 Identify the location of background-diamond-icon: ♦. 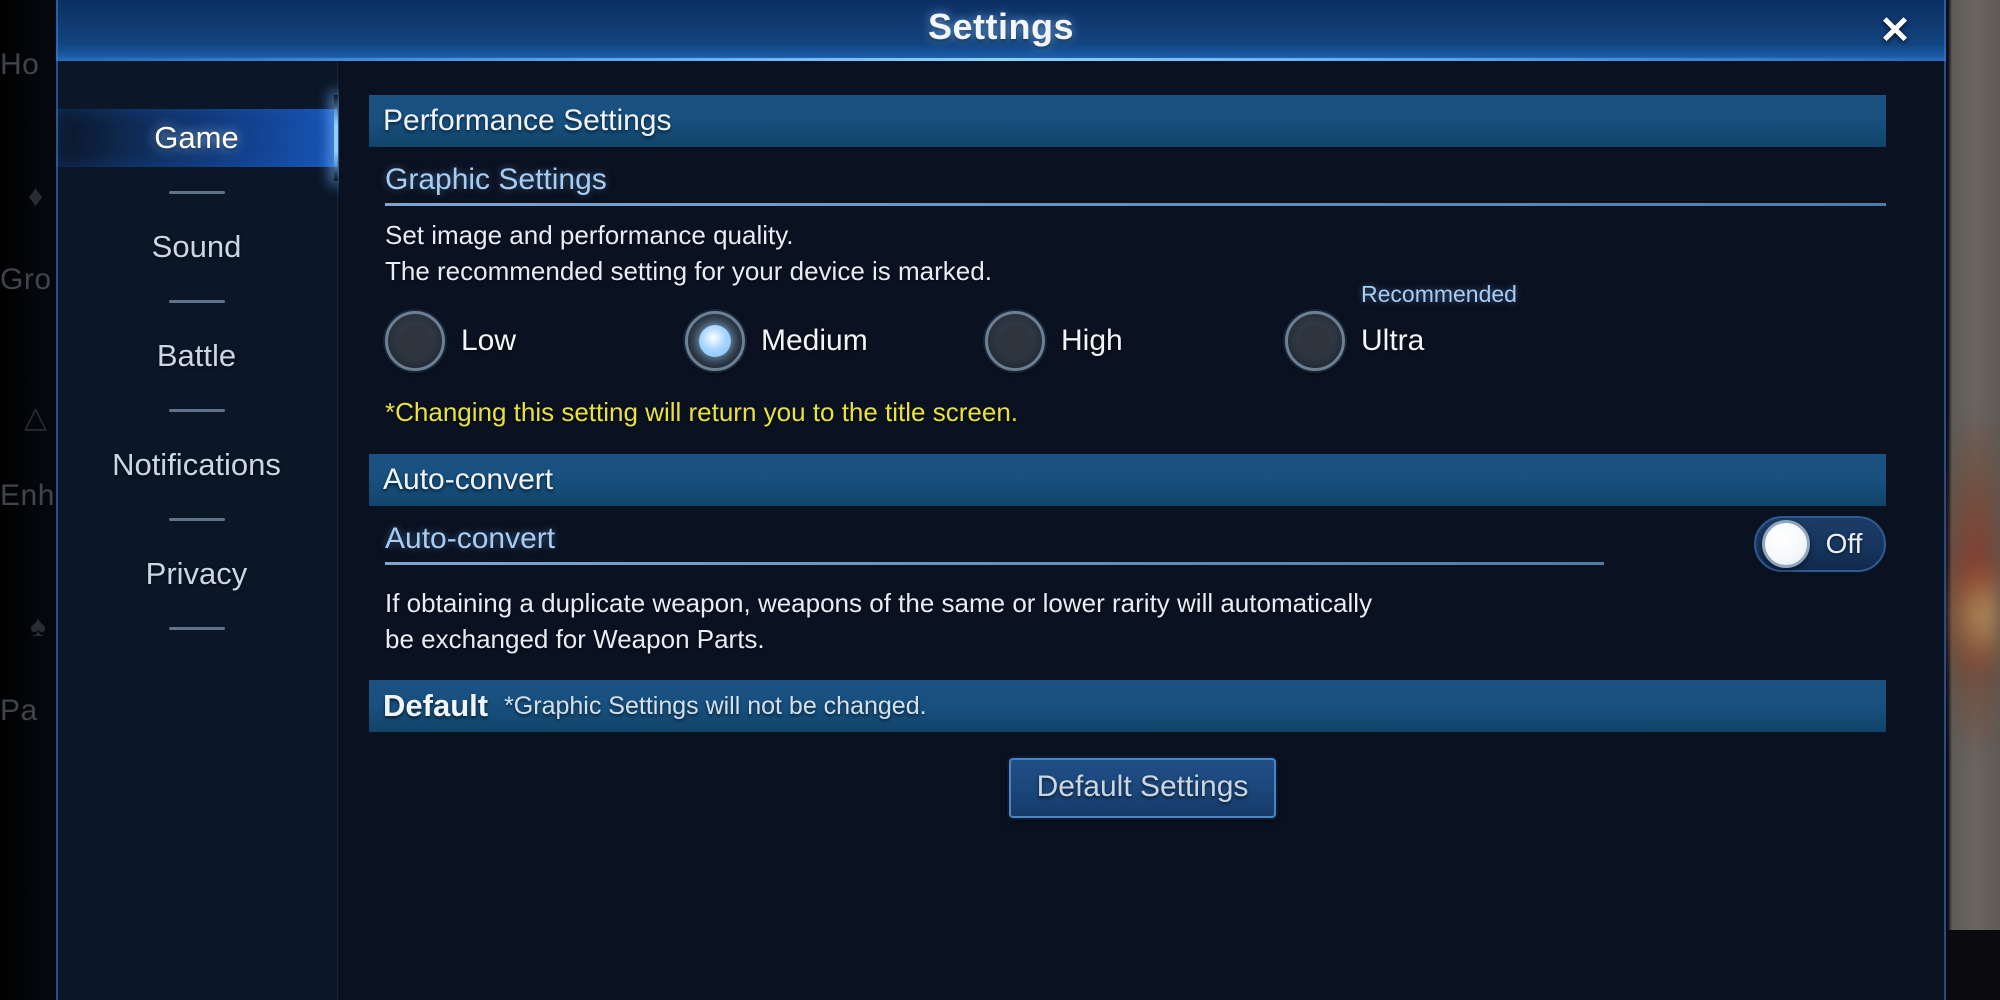
(36, 196).